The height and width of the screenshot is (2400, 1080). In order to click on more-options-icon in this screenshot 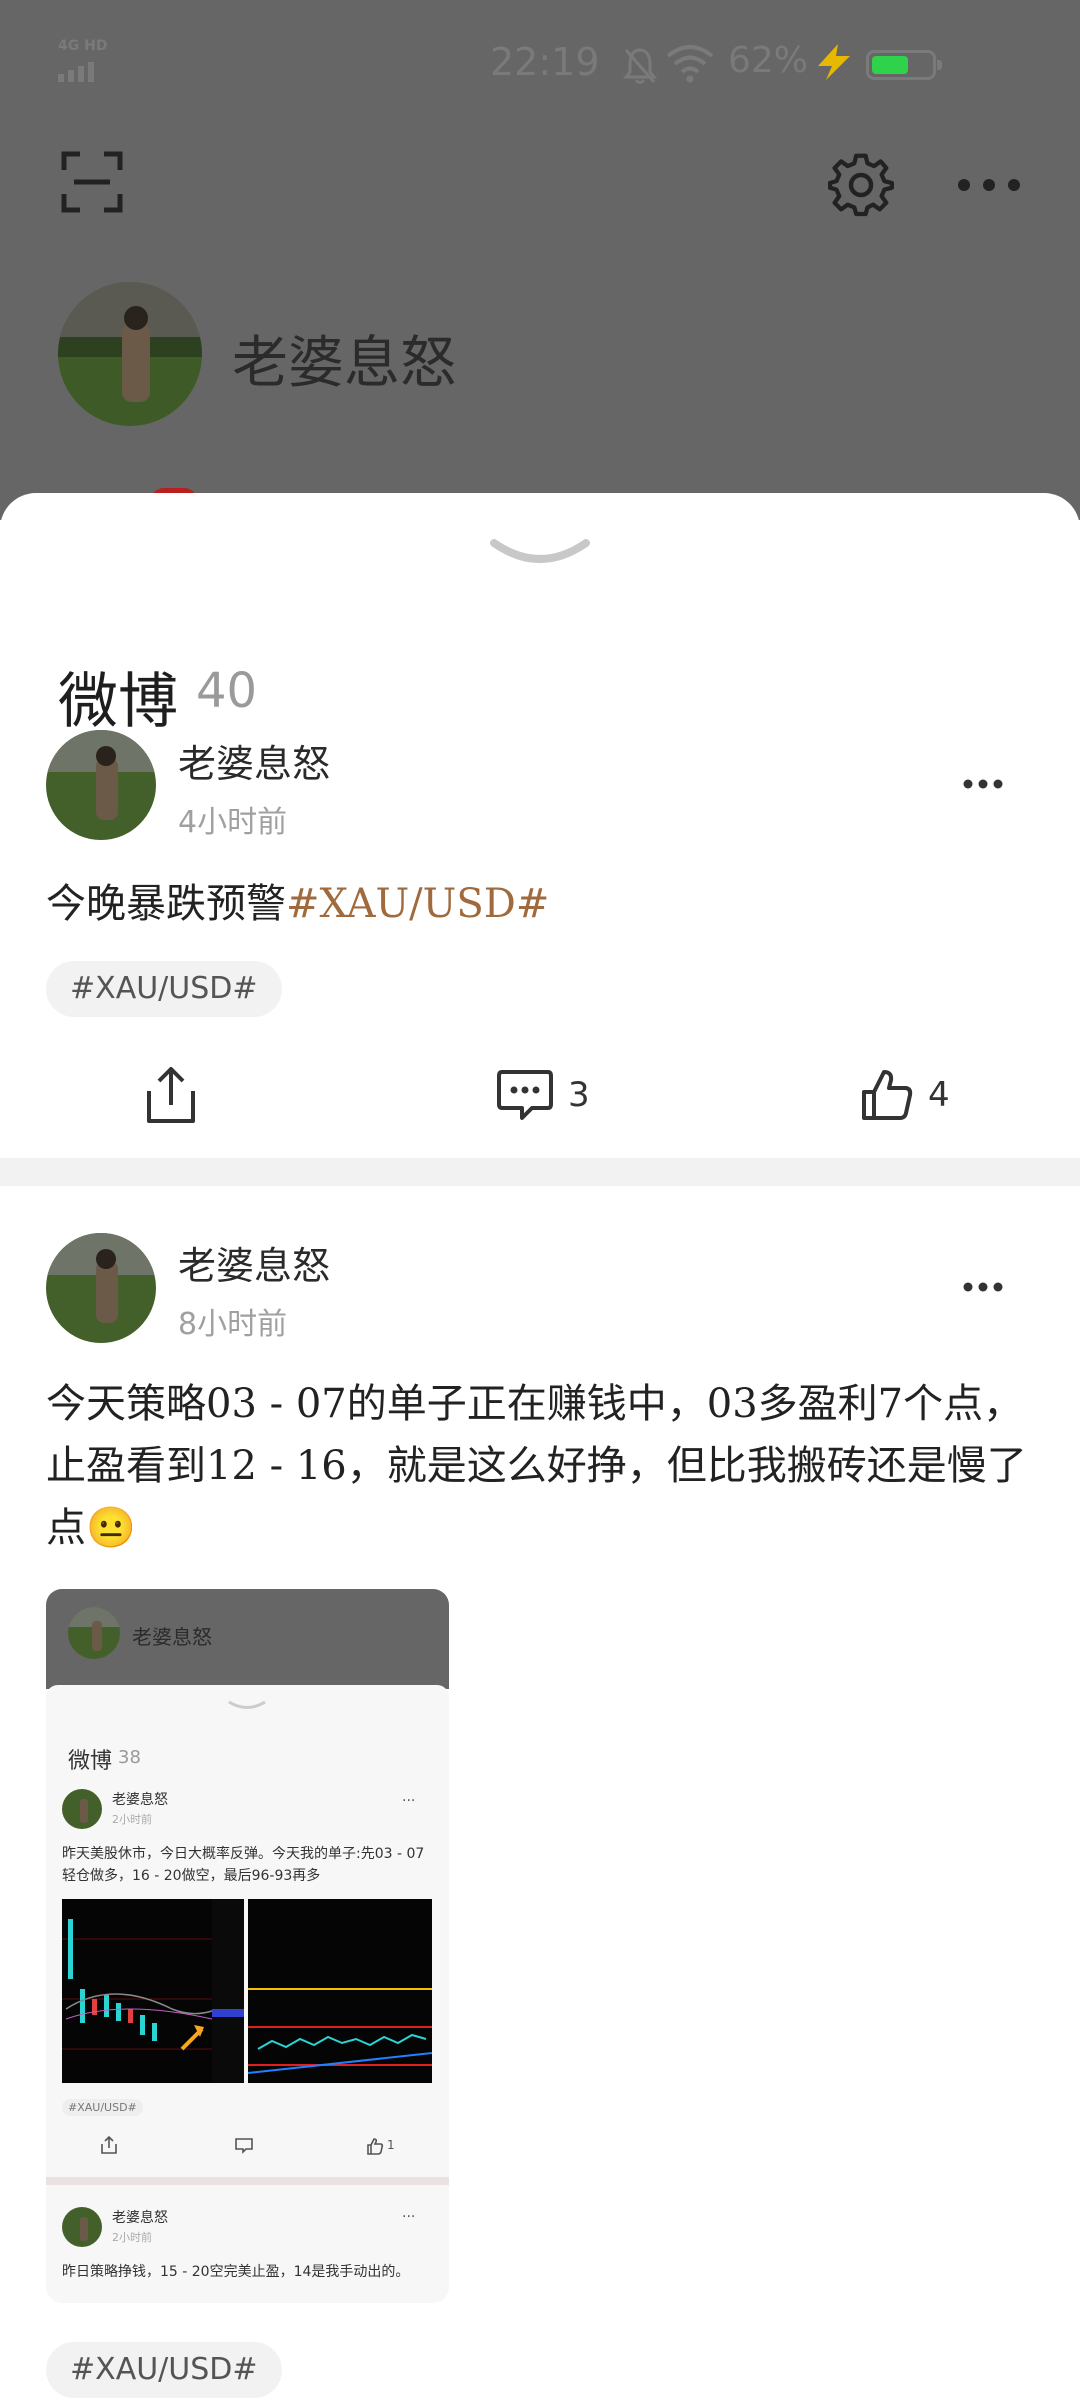, I will do `click(989, 185)`.